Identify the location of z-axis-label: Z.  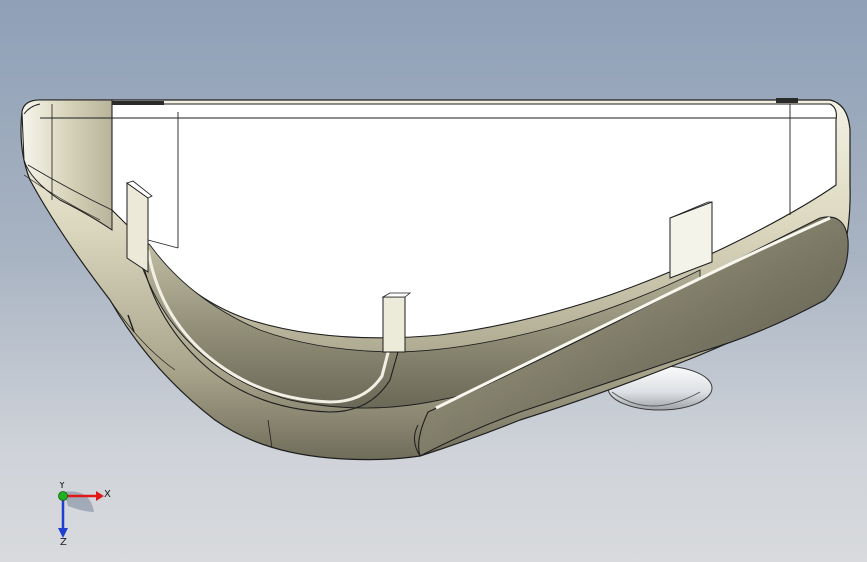
(63, 541).